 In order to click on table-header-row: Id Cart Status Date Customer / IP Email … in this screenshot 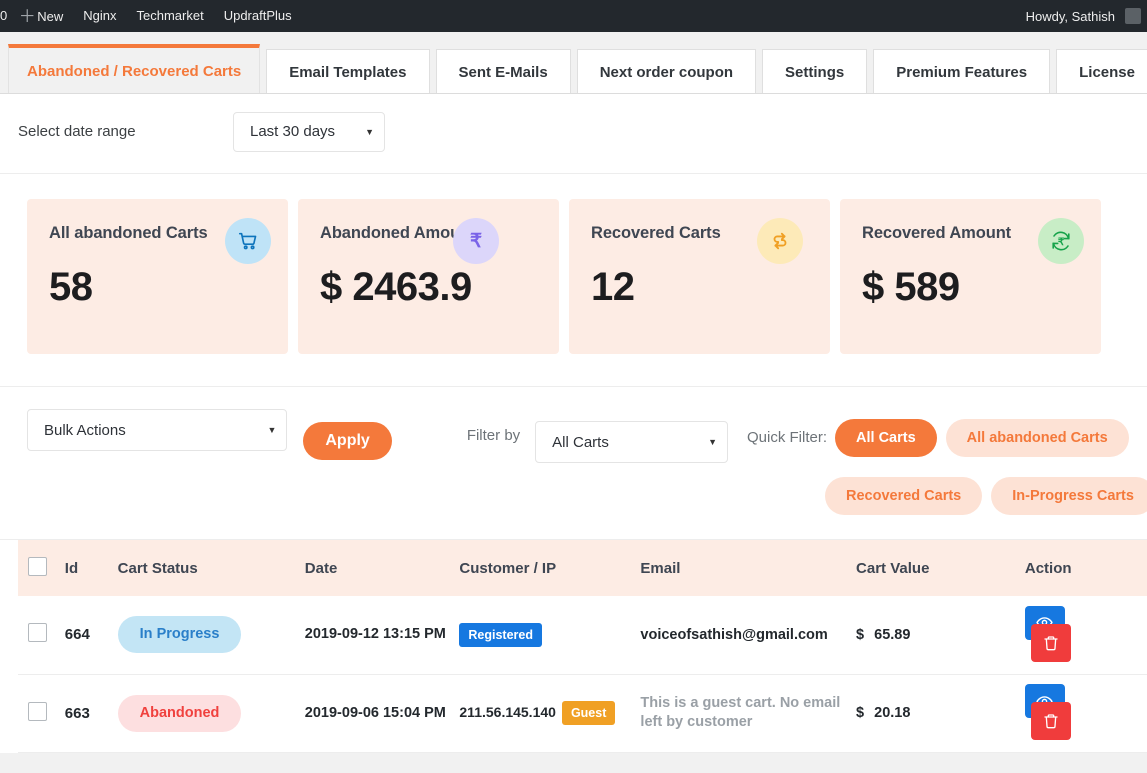, I will do `click(582, 568)`.